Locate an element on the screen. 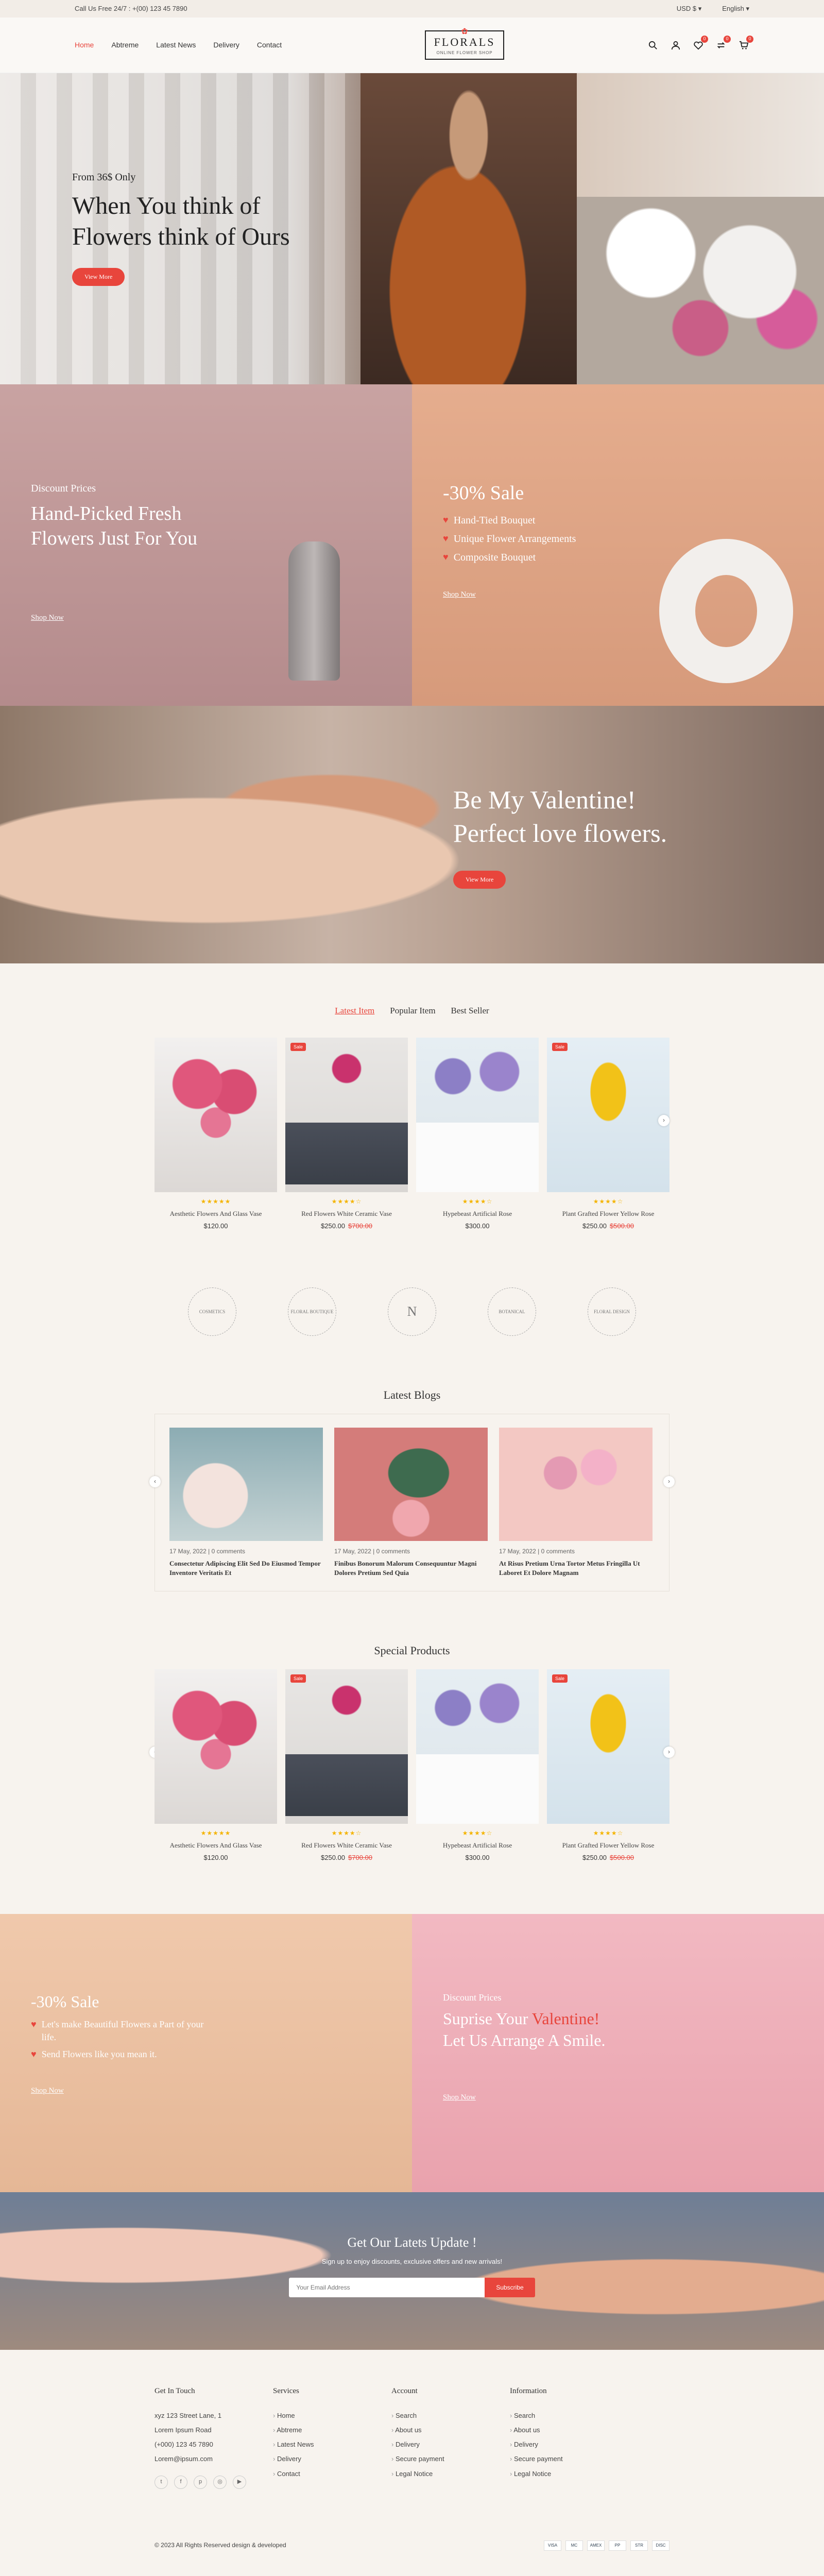 The width and height of the screenshot is (824, 2576). tab-popular-item: Popular Item is located at coordinates (412, 1011).